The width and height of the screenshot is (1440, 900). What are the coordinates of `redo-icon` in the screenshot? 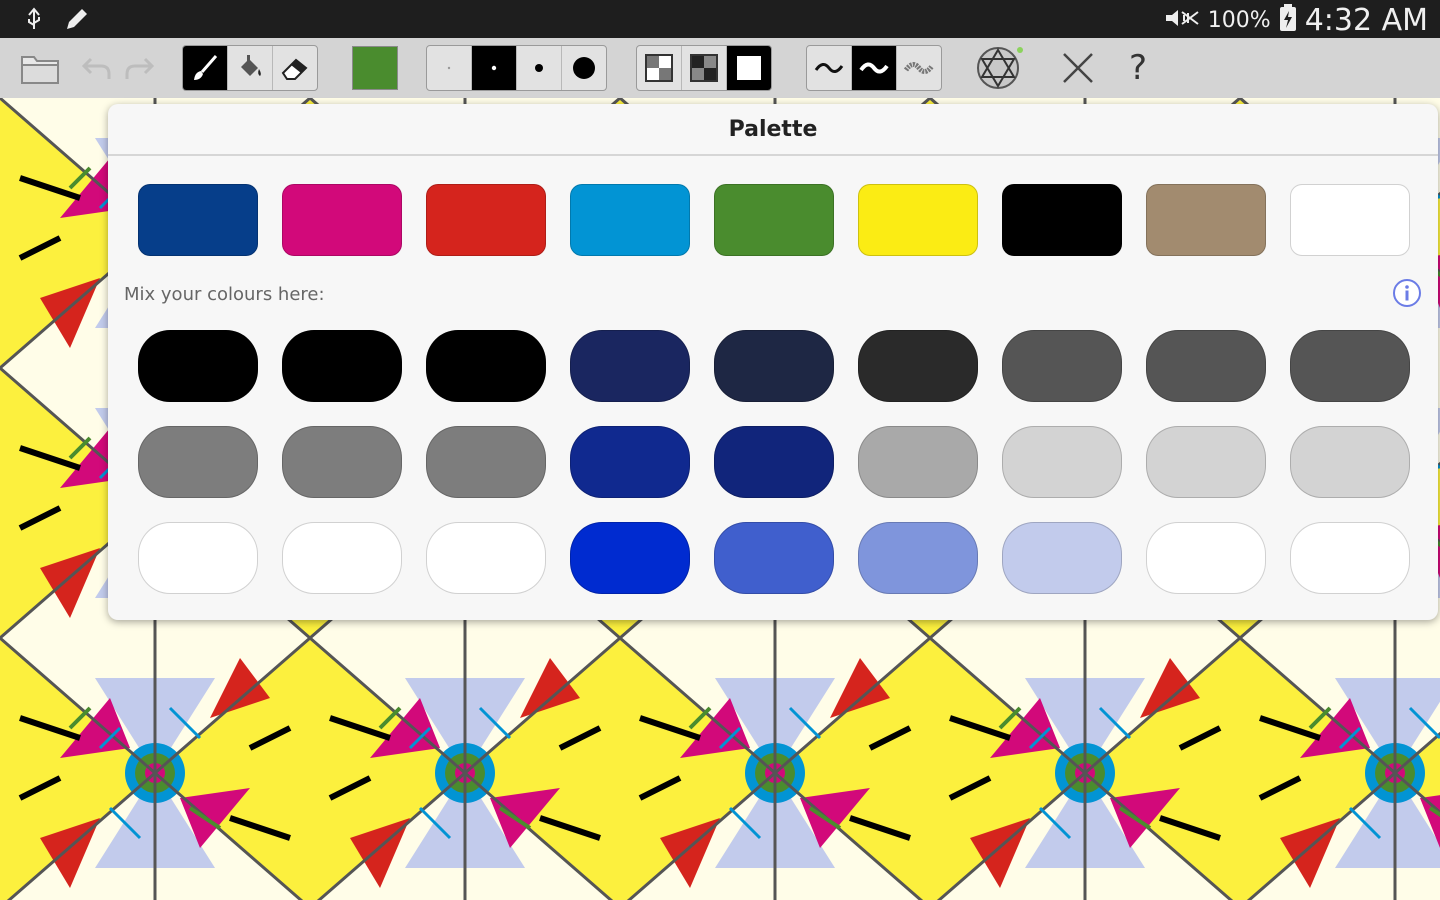 It's located at (140, 68).